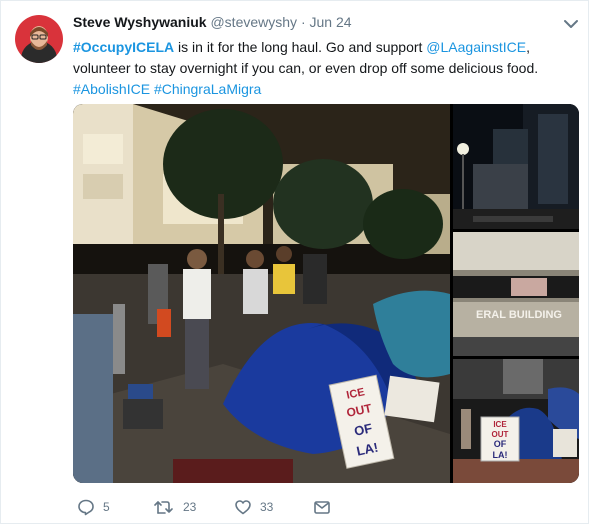 The image size is (589, 524). What do you see at coordinates (253, 22) in the screenshot?
I see `author-handle: @stevewyshy` at bounding box center [253, 22].